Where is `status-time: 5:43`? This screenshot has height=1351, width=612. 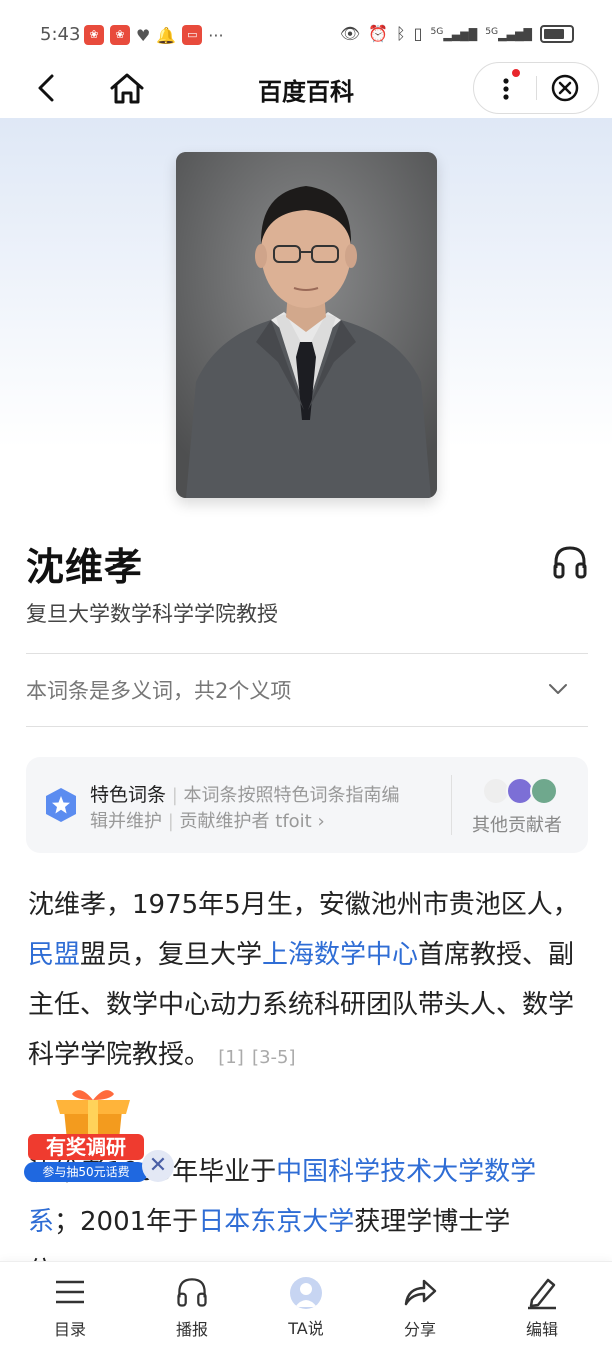
status-time: 5:43 is located at coordinates (60, 34).